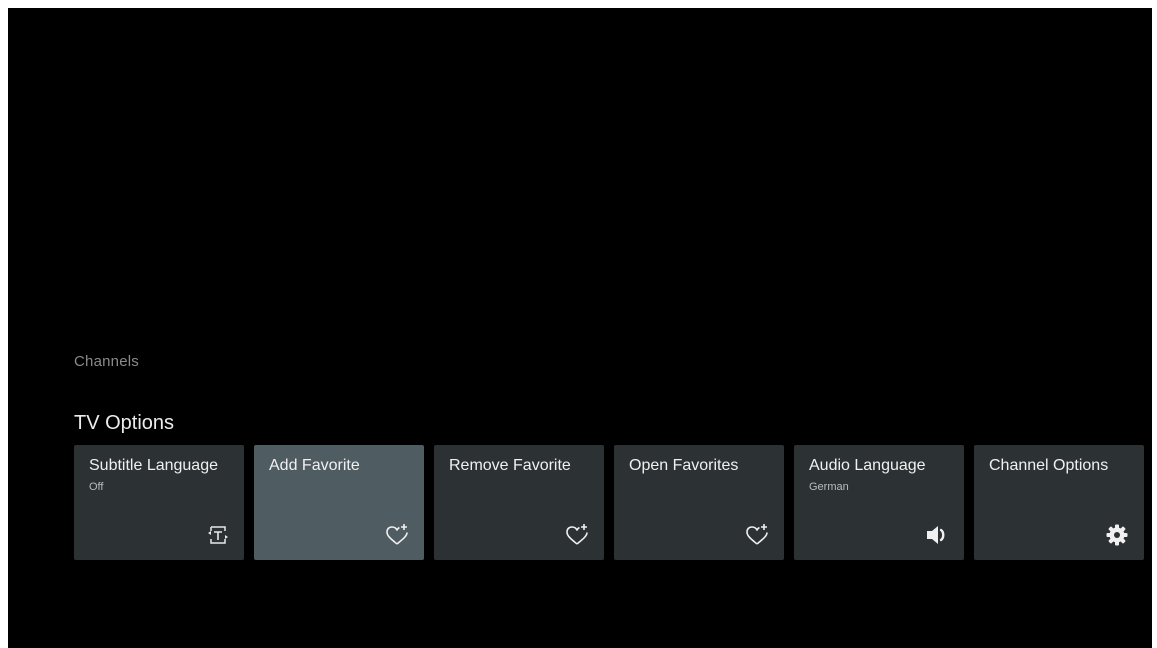 The width and height of the screenshot is (1157, 648). Describe the element at coordinates (684, 465) in the screenshot. I see `card-title: Open Favorites` at that location.